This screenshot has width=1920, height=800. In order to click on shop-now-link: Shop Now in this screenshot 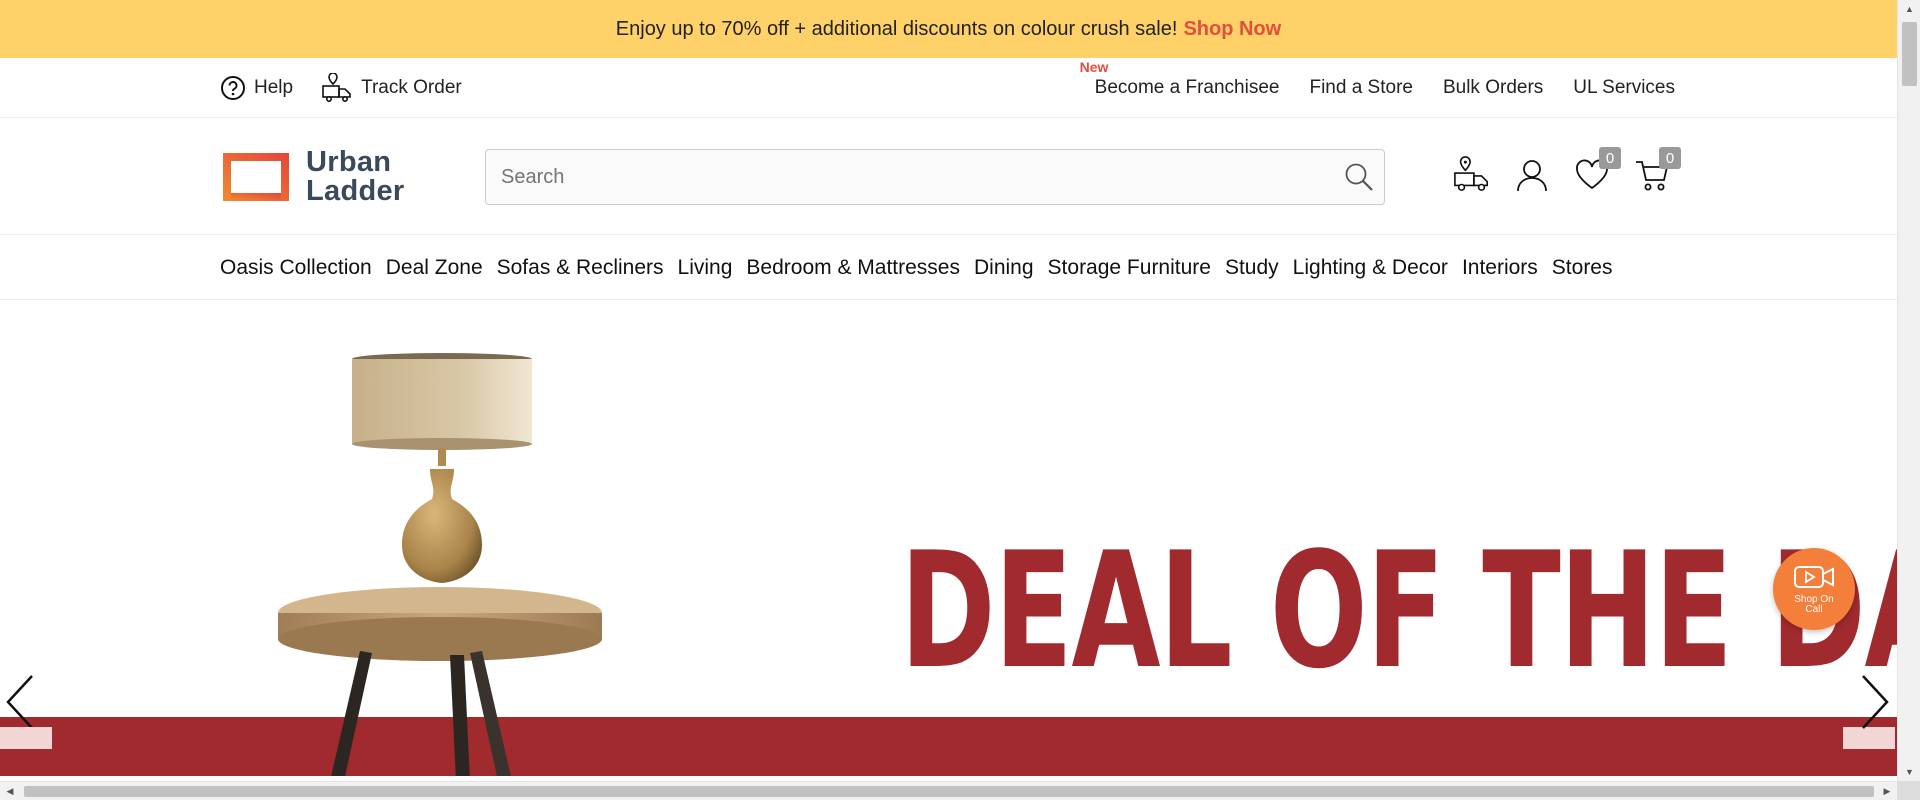, I will do `click(1232, 29)`.